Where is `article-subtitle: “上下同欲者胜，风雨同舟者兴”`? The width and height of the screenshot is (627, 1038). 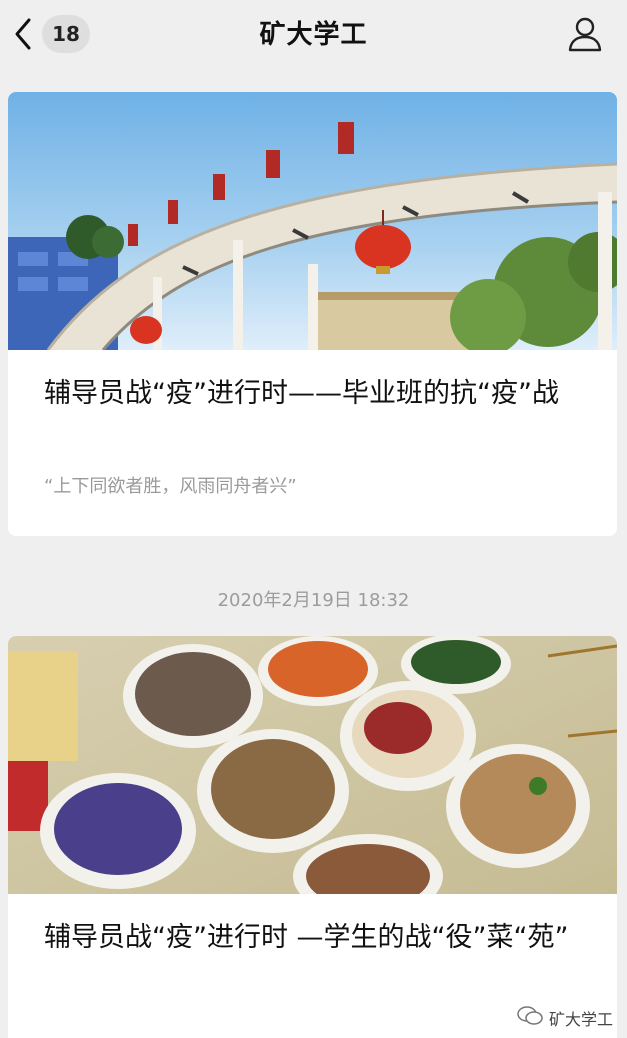
article-subtitle: “上下同欲者胜，风雨同舟者兴” is located at coordinates (170, 486).